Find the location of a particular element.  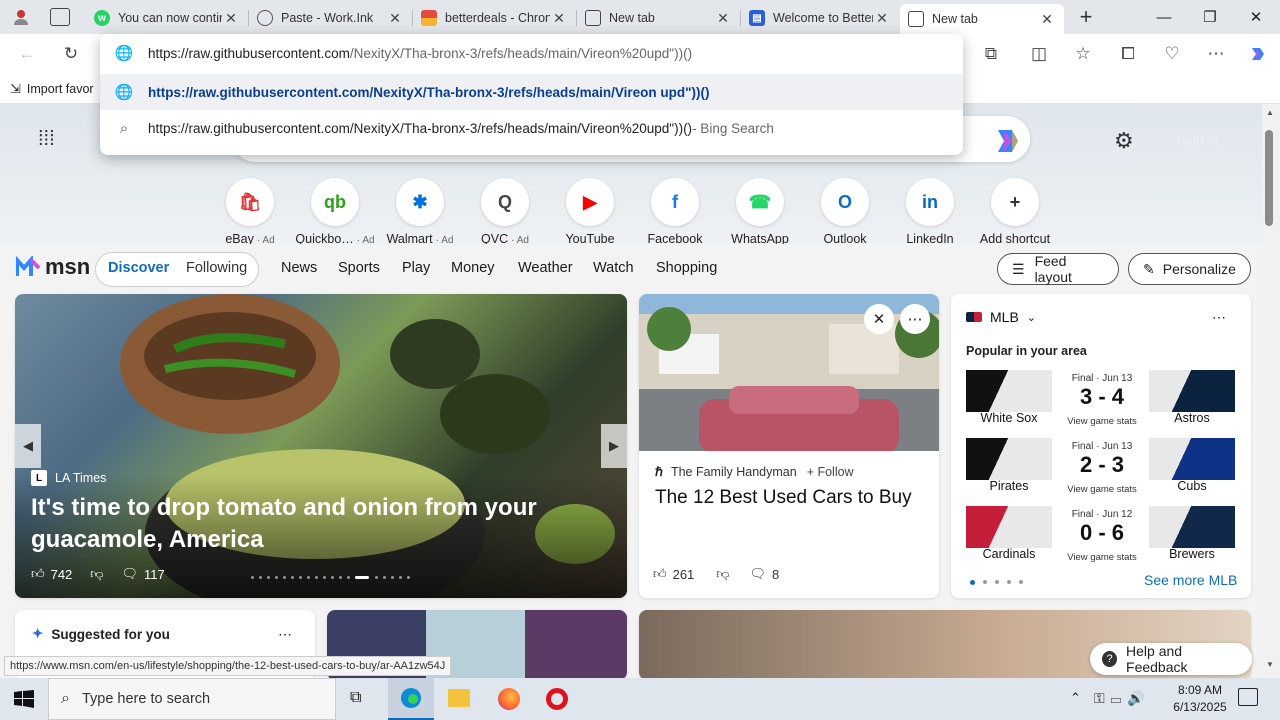

dismiss-button: ✕ is located at coordinates (879, 319).